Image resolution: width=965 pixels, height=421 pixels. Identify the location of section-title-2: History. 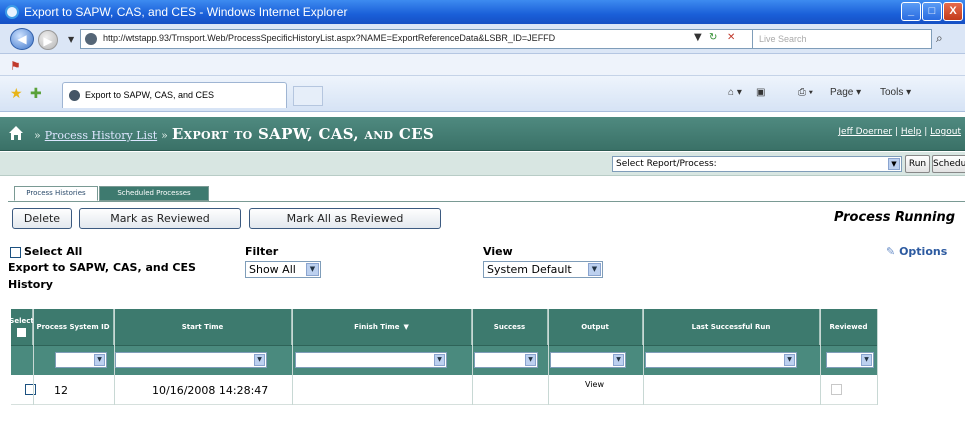
(30, 284).